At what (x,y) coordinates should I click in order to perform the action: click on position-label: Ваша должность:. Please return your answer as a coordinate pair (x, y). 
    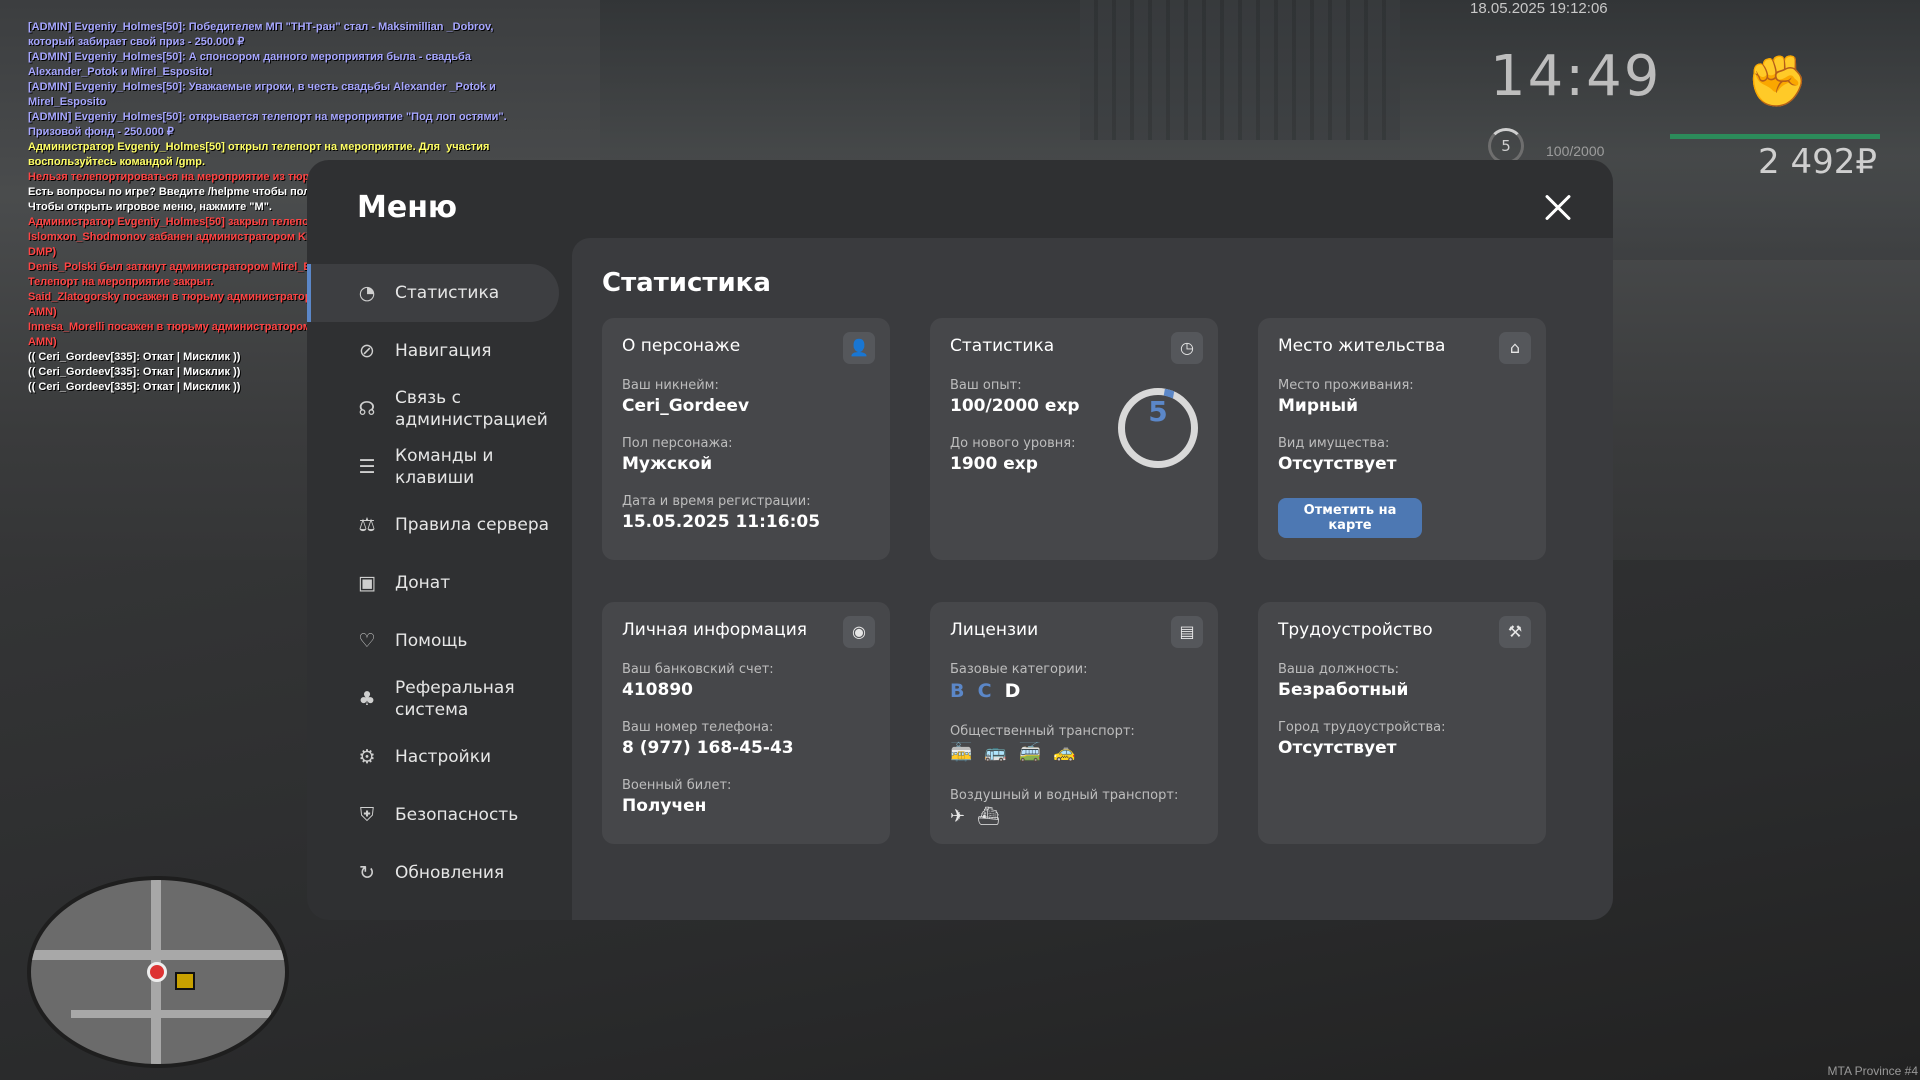
    Looking at the image, I should click on (1339, 669).